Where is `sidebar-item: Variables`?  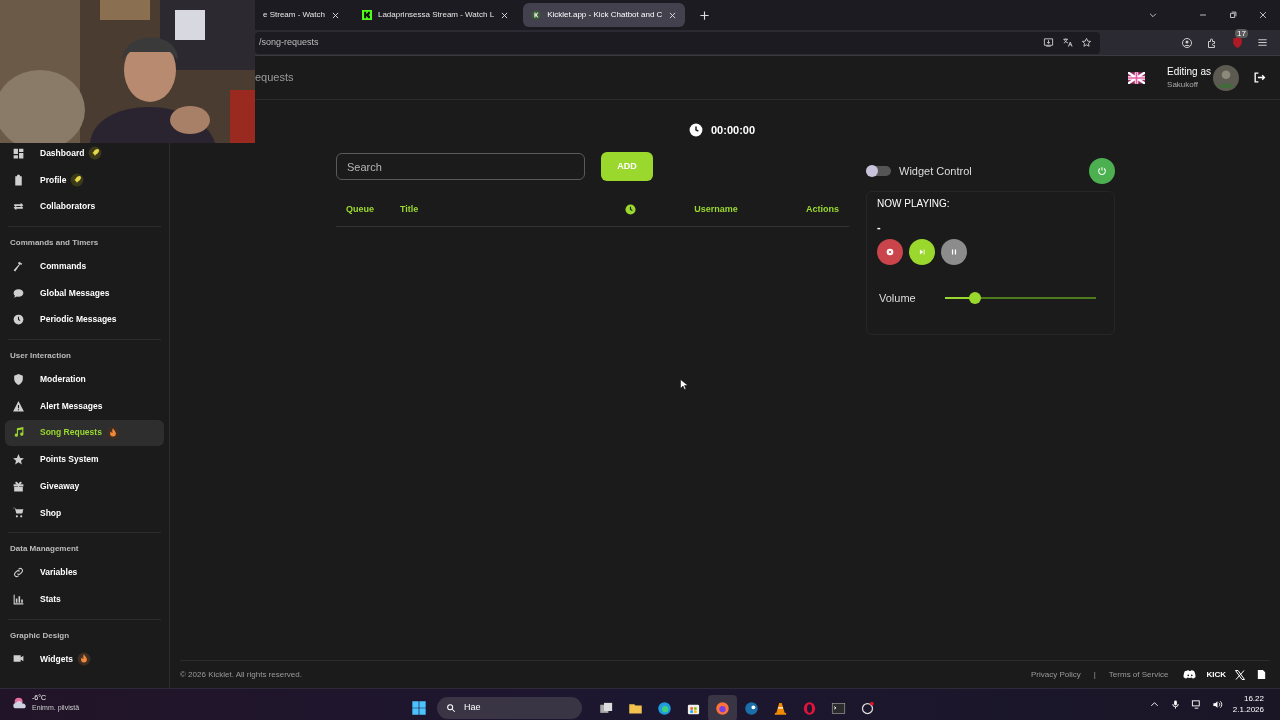 sidebar-item: Variables is located at coordinates (84, 572).